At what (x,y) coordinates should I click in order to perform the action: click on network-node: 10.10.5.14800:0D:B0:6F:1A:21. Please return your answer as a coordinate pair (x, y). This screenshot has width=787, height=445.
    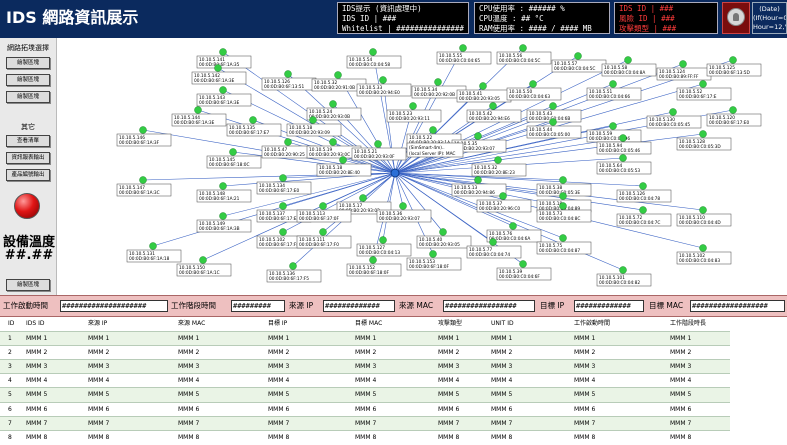
    Looking at the image, I should click on (224, 192).